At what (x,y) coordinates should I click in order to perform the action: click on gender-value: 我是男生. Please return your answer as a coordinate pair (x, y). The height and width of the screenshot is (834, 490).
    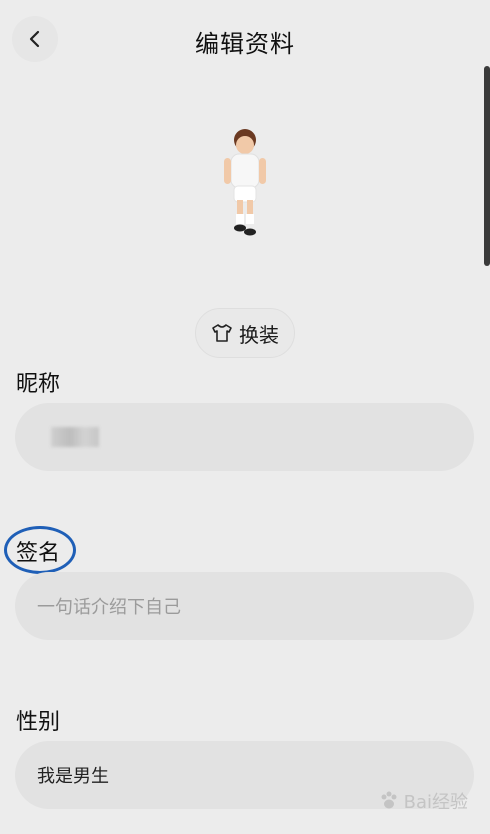
    Looking at the image, I should click on (73, 776).